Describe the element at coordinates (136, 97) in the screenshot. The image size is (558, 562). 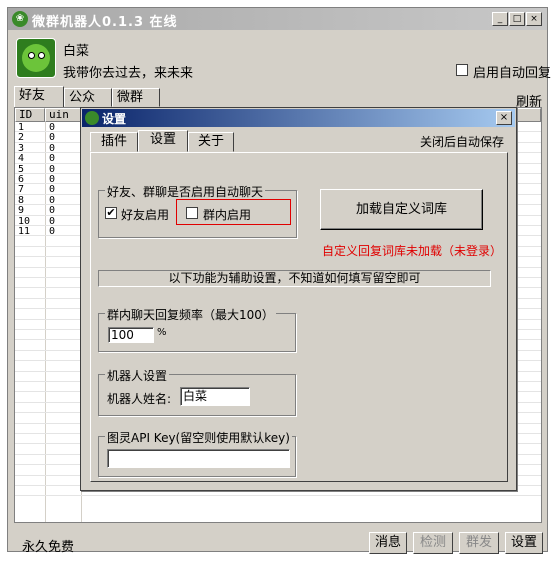
I see `tab-groups: 微群` at that location.